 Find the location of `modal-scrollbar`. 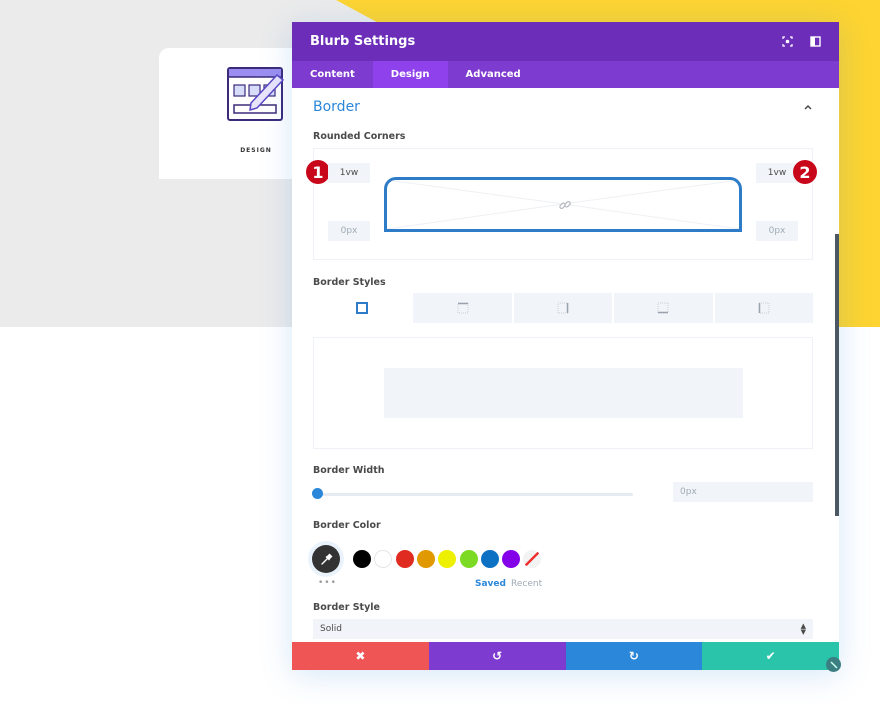

modal-scrollbar is located at coordinates (837, 375).